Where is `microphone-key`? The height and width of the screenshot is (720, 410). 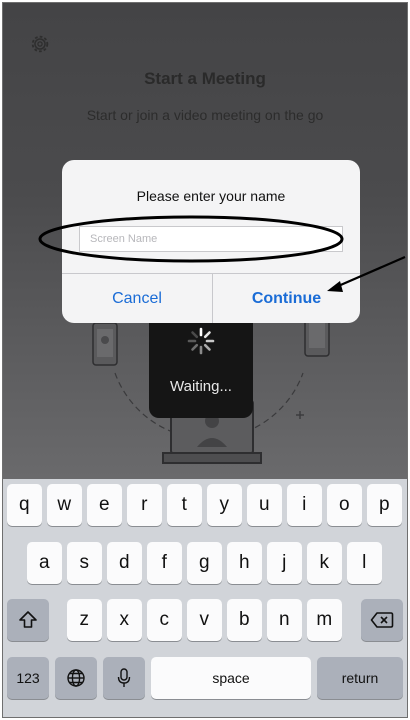
microphone-key is located at coordinates (124, 678).